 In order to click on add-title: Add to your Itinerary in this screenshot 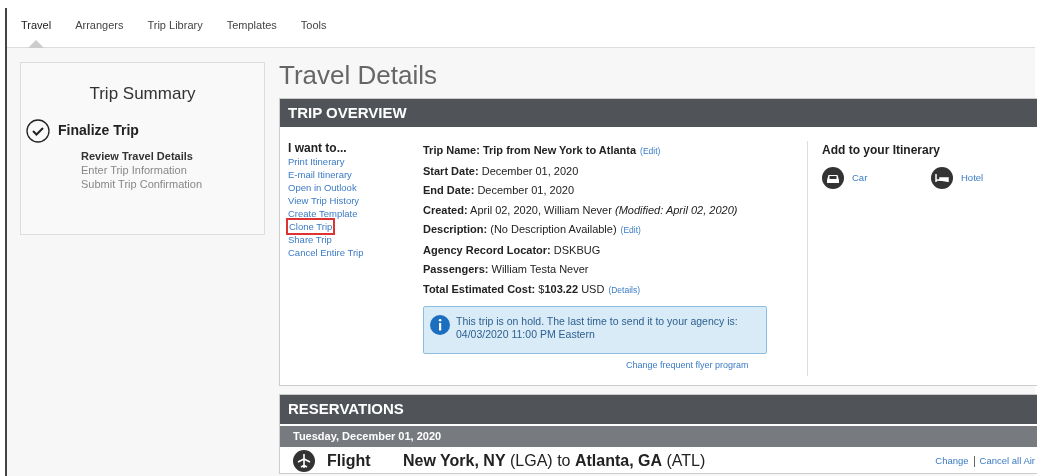, I will do `click(881, 150)`.